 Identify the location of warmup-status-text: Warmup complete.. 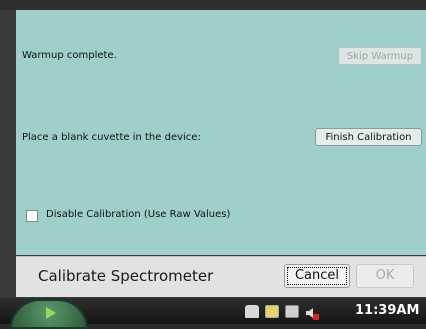
(69, 55).